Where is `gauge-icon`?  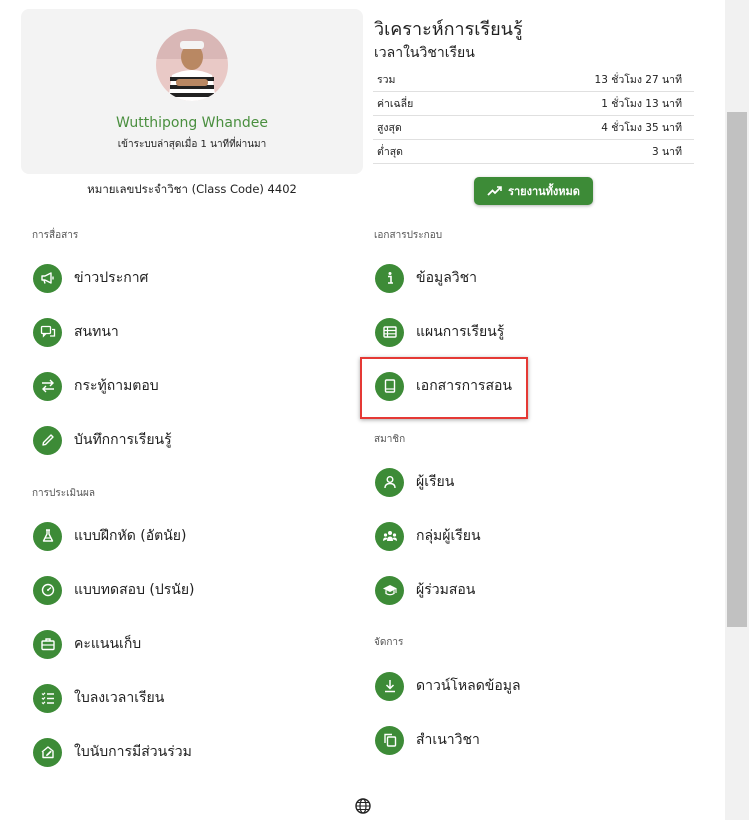 gauge-icon is located at coordinates (47, 590).